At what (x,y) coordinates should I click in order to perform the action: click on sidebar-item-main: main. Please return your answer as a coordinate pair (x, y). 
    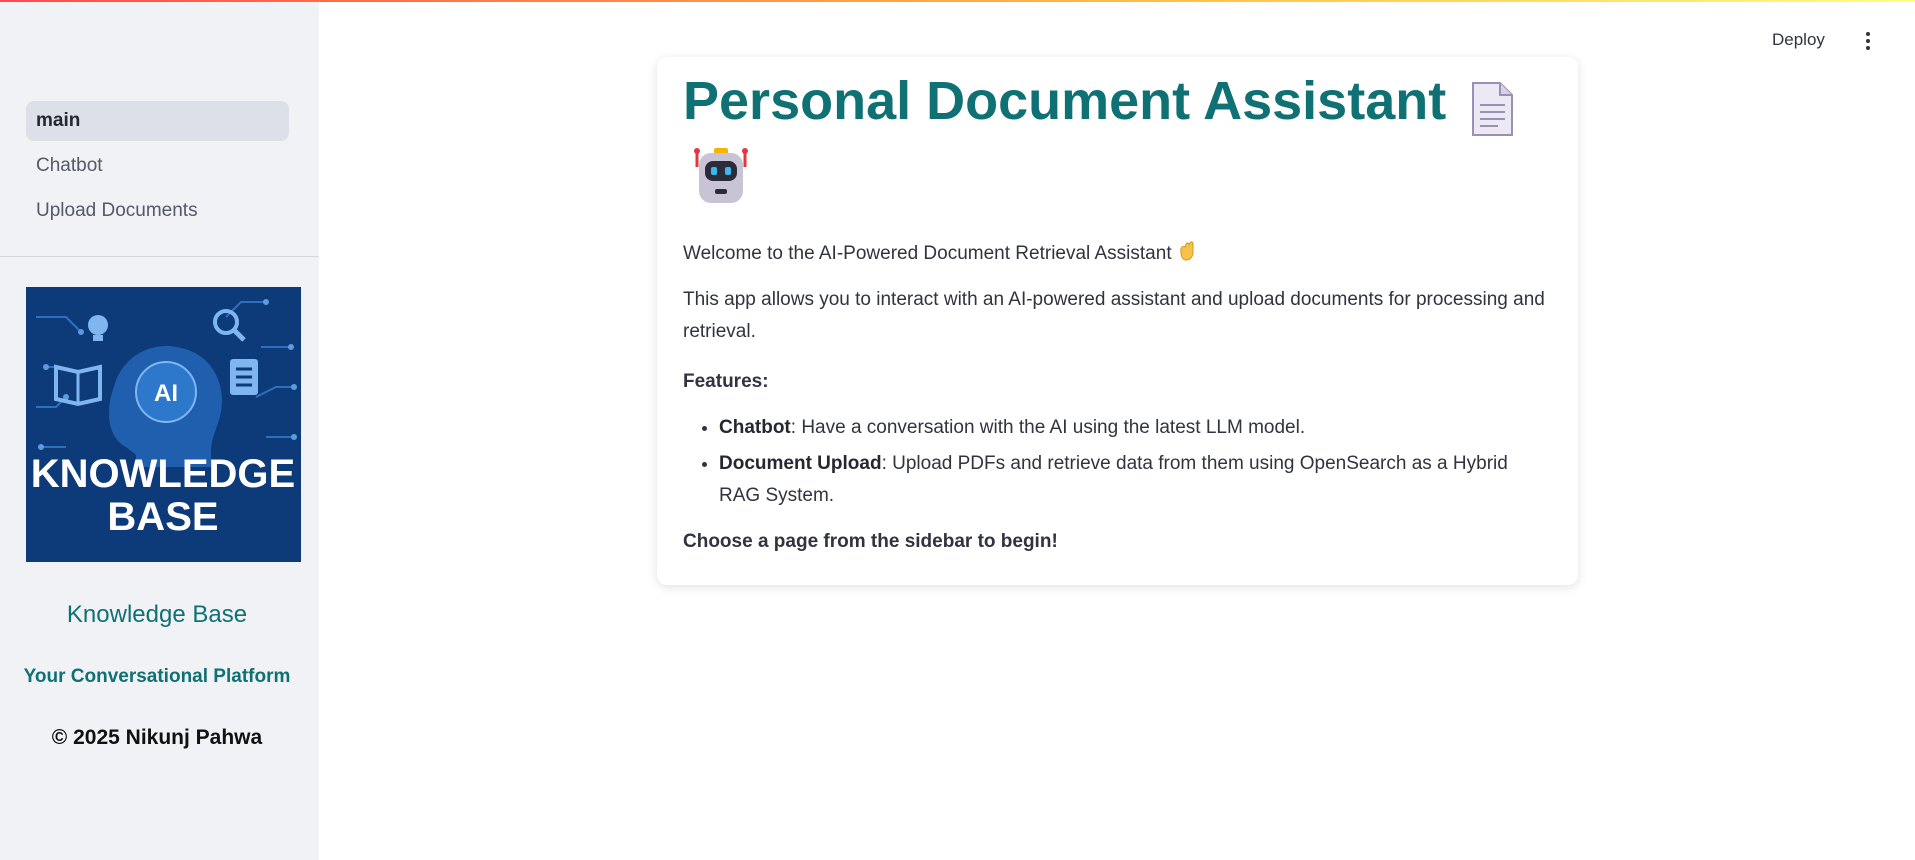
    Looking at the image, I should click on (157, 121).